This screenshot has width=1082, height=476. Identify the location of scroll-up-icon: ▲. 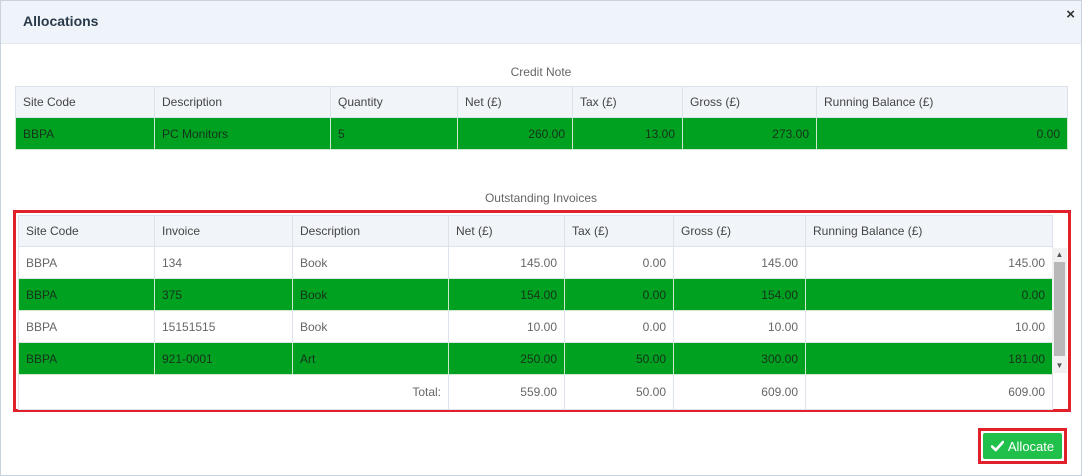
(1059, 255).